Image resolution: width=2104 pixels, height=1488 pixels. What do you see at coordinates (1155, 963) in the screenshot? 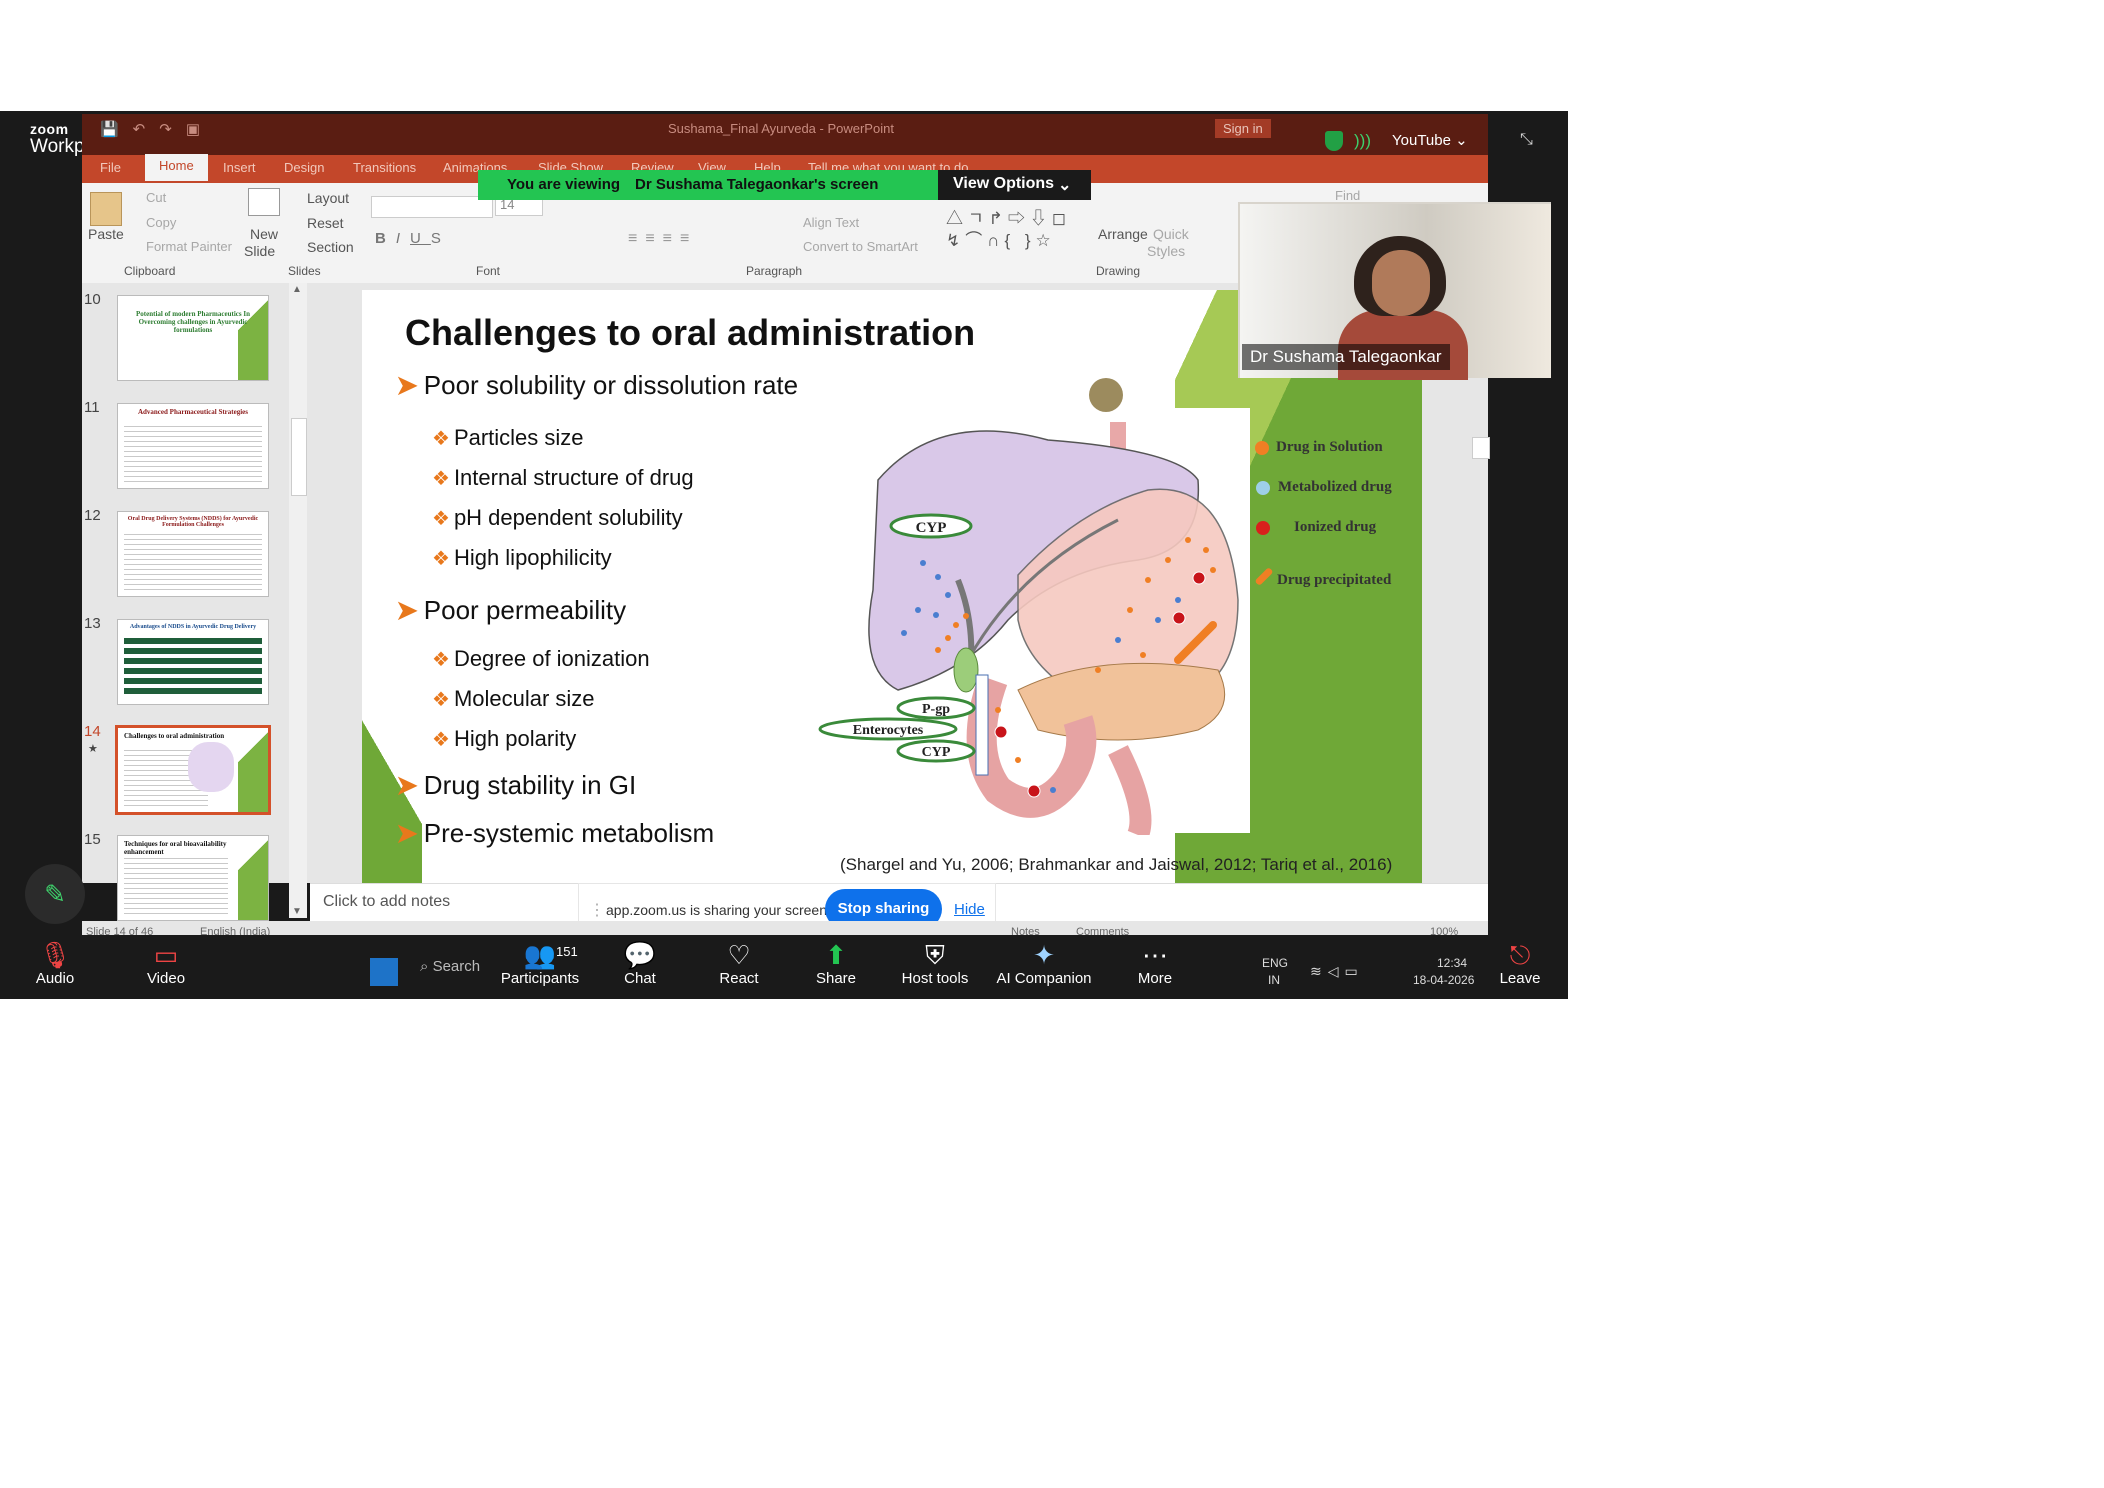
I see `more-button: ⋯ More` at bounding box center [1155, 963].